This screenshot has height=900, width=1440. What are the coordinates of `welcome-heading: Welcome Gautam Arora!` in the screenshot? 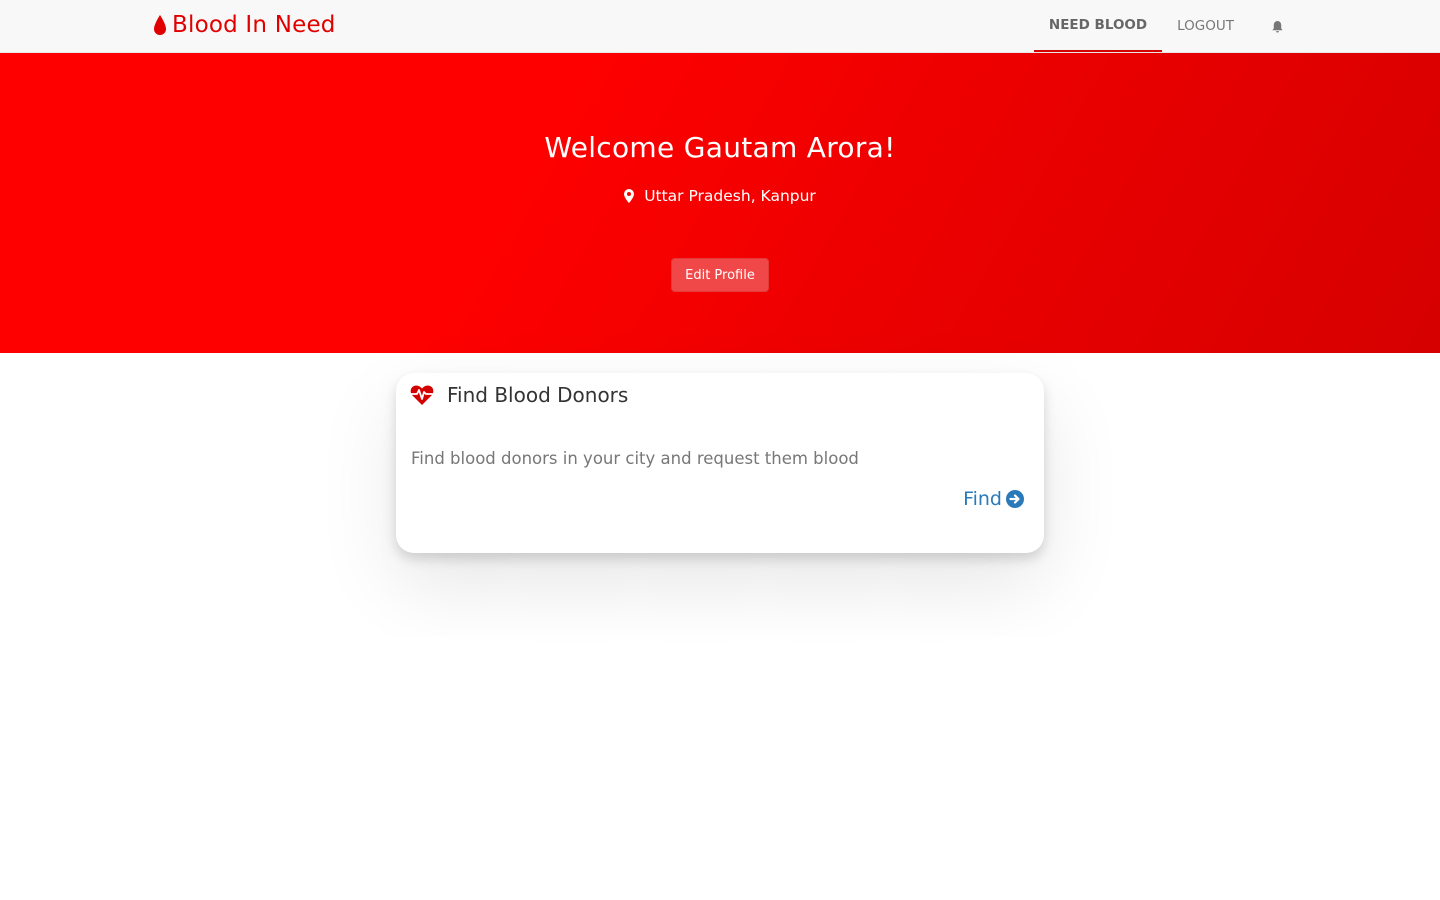 It's located at (720, 147).